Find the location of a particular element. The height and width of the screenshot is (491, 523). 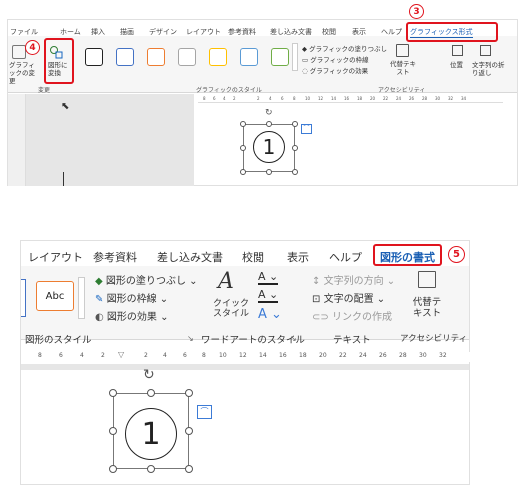

alt-text-label: 代替テキスト is located at coordinates (403, 68).